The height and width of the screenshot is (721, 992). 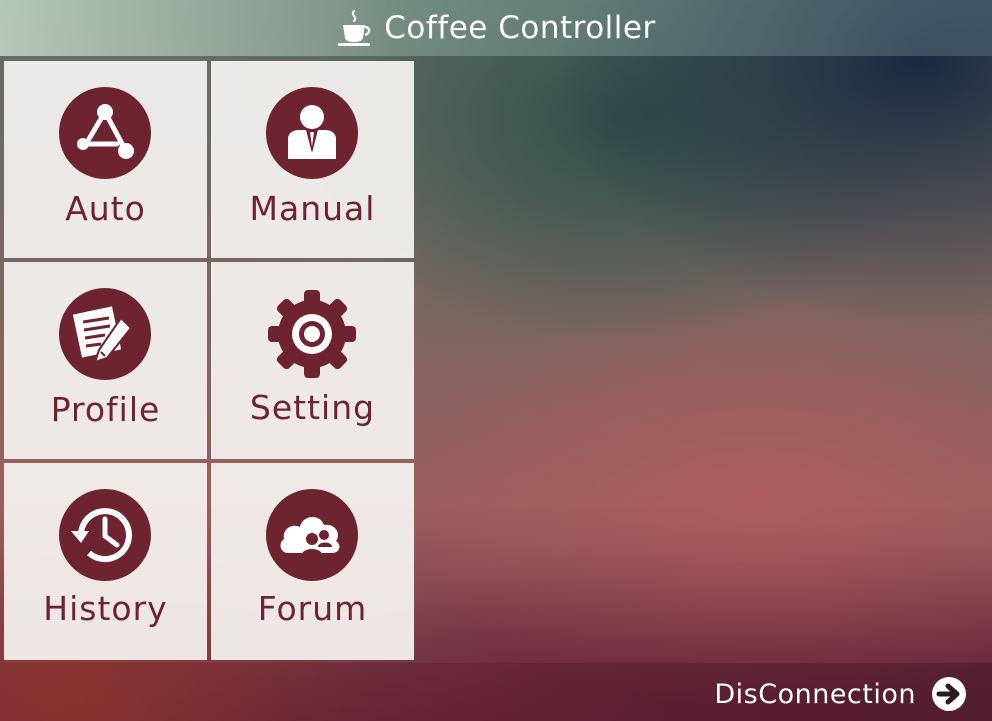 I want to click on history-clock-icon, so click(x=105, y=535).